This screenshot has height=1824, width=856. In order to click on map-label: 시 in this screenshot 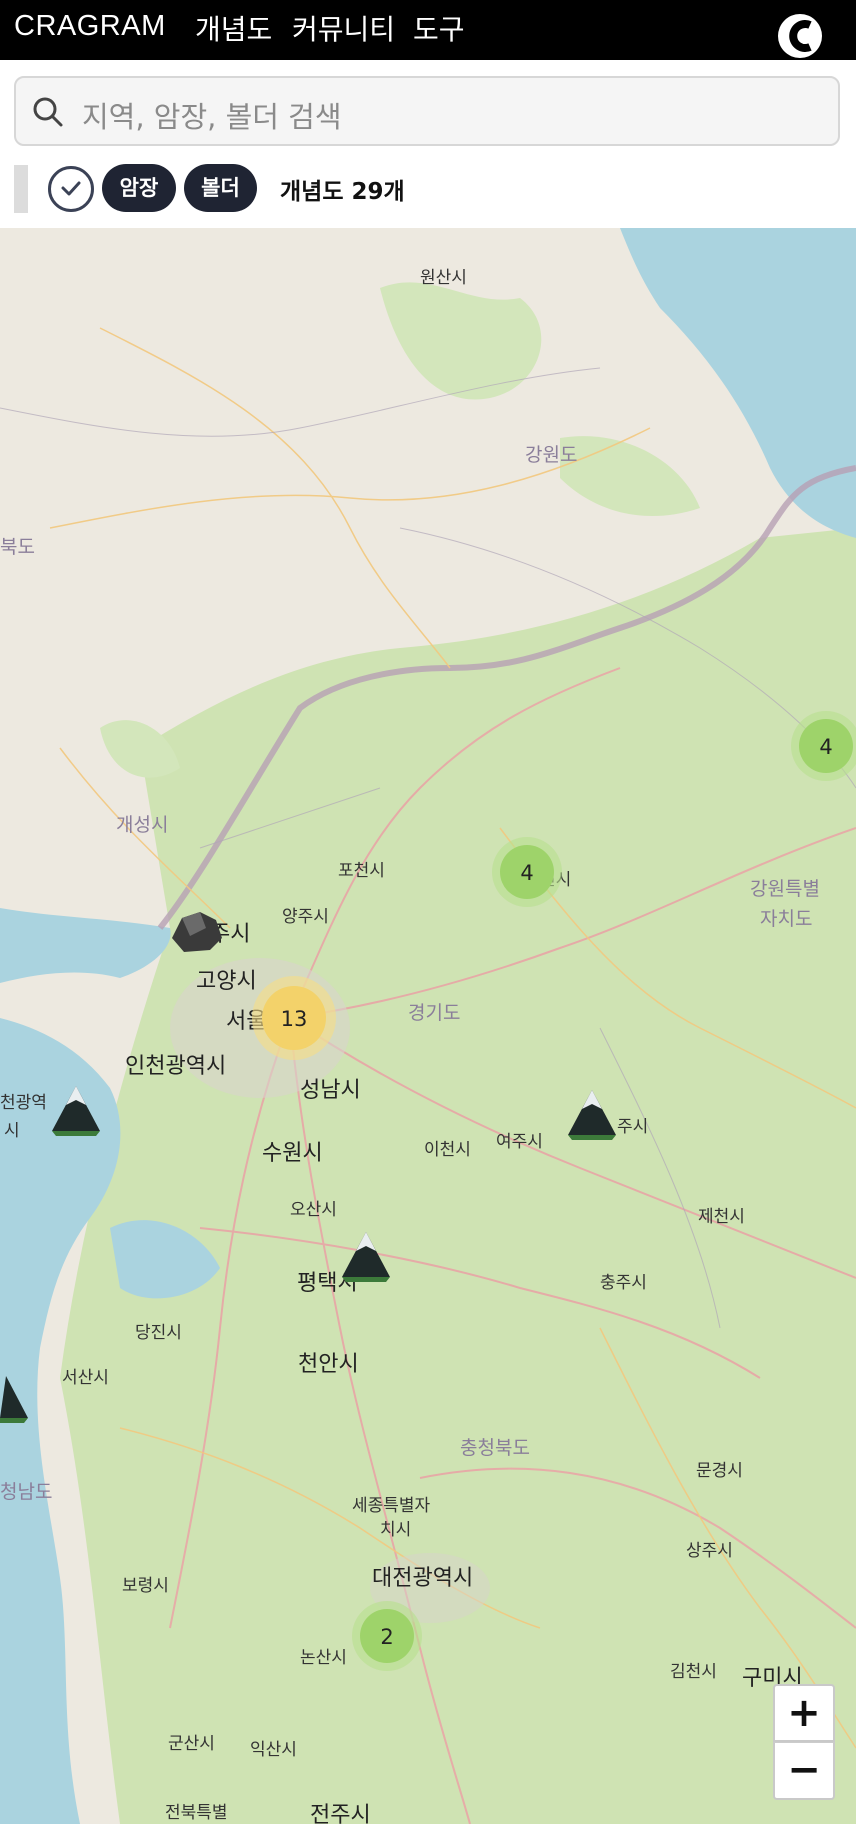, I will do `click(12, 1130)`.